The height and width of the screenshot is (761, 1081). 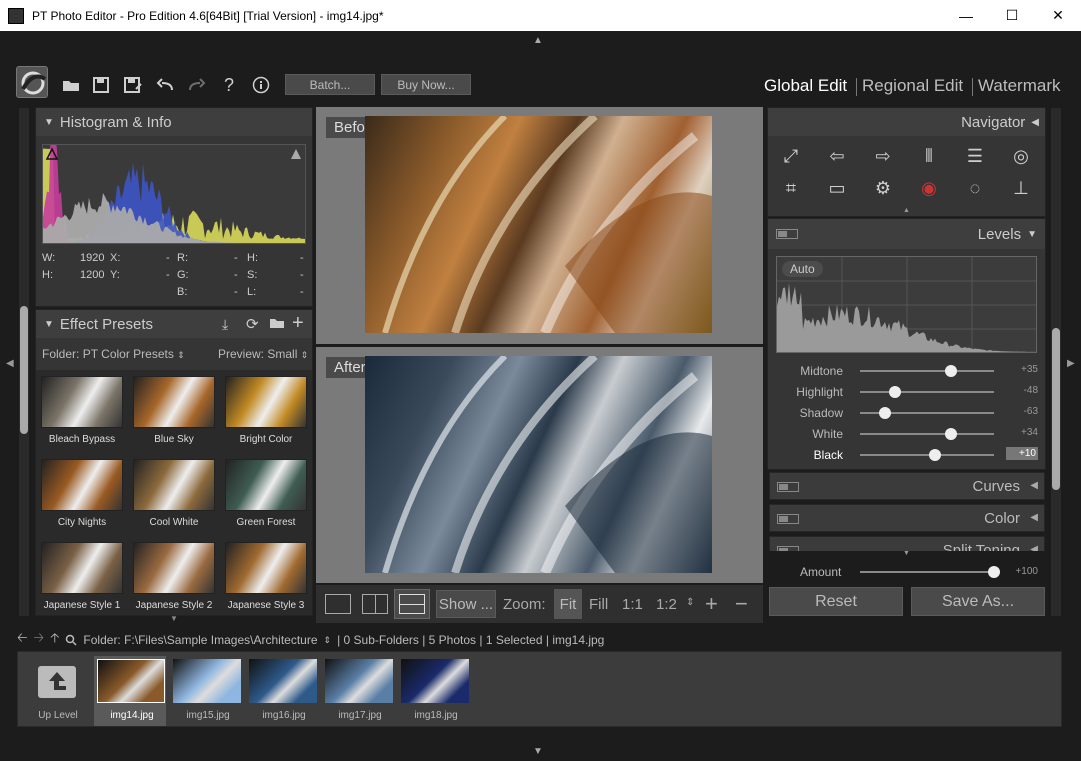 What do you see at coordinates (907, 518) in the screenshot?
I see `color-panel: Color ◀` at bounding box center [907, 518].